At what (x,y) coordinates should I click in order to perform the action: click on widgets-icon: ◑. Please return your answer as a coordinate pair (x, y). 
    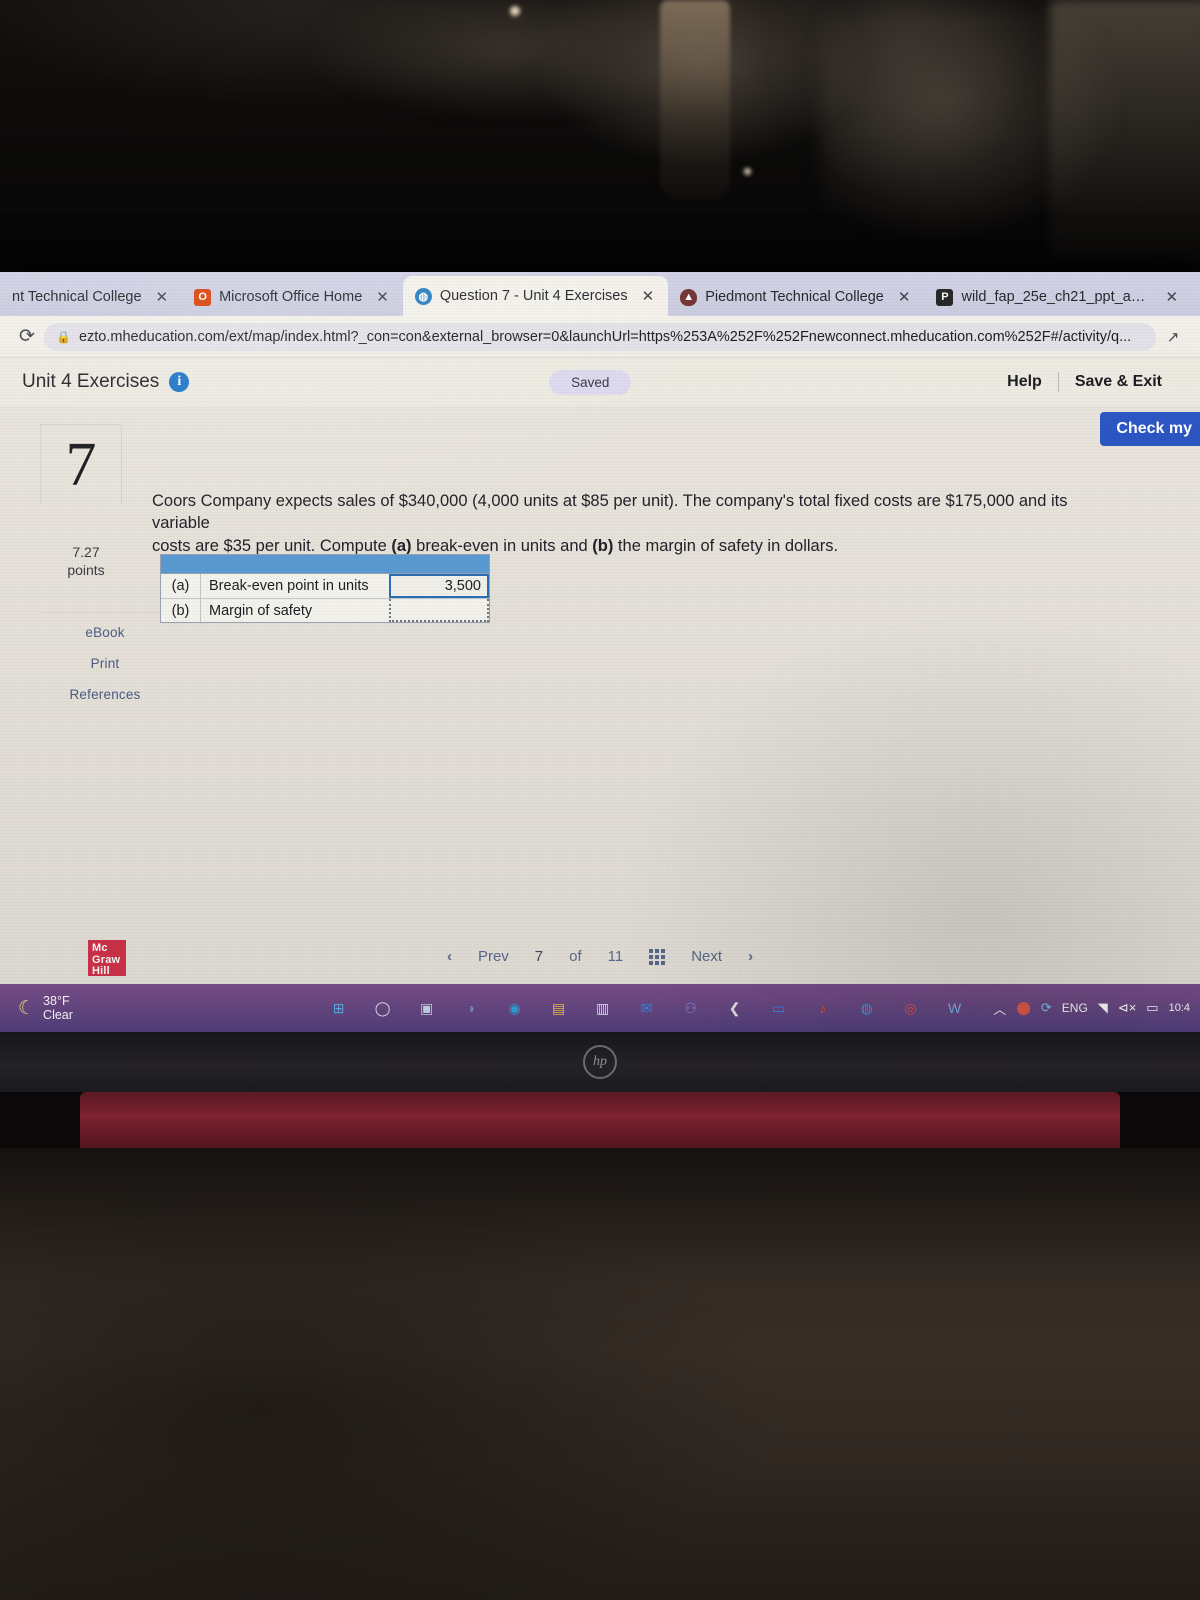
    Looking at the image, I should click on (471, 1008).